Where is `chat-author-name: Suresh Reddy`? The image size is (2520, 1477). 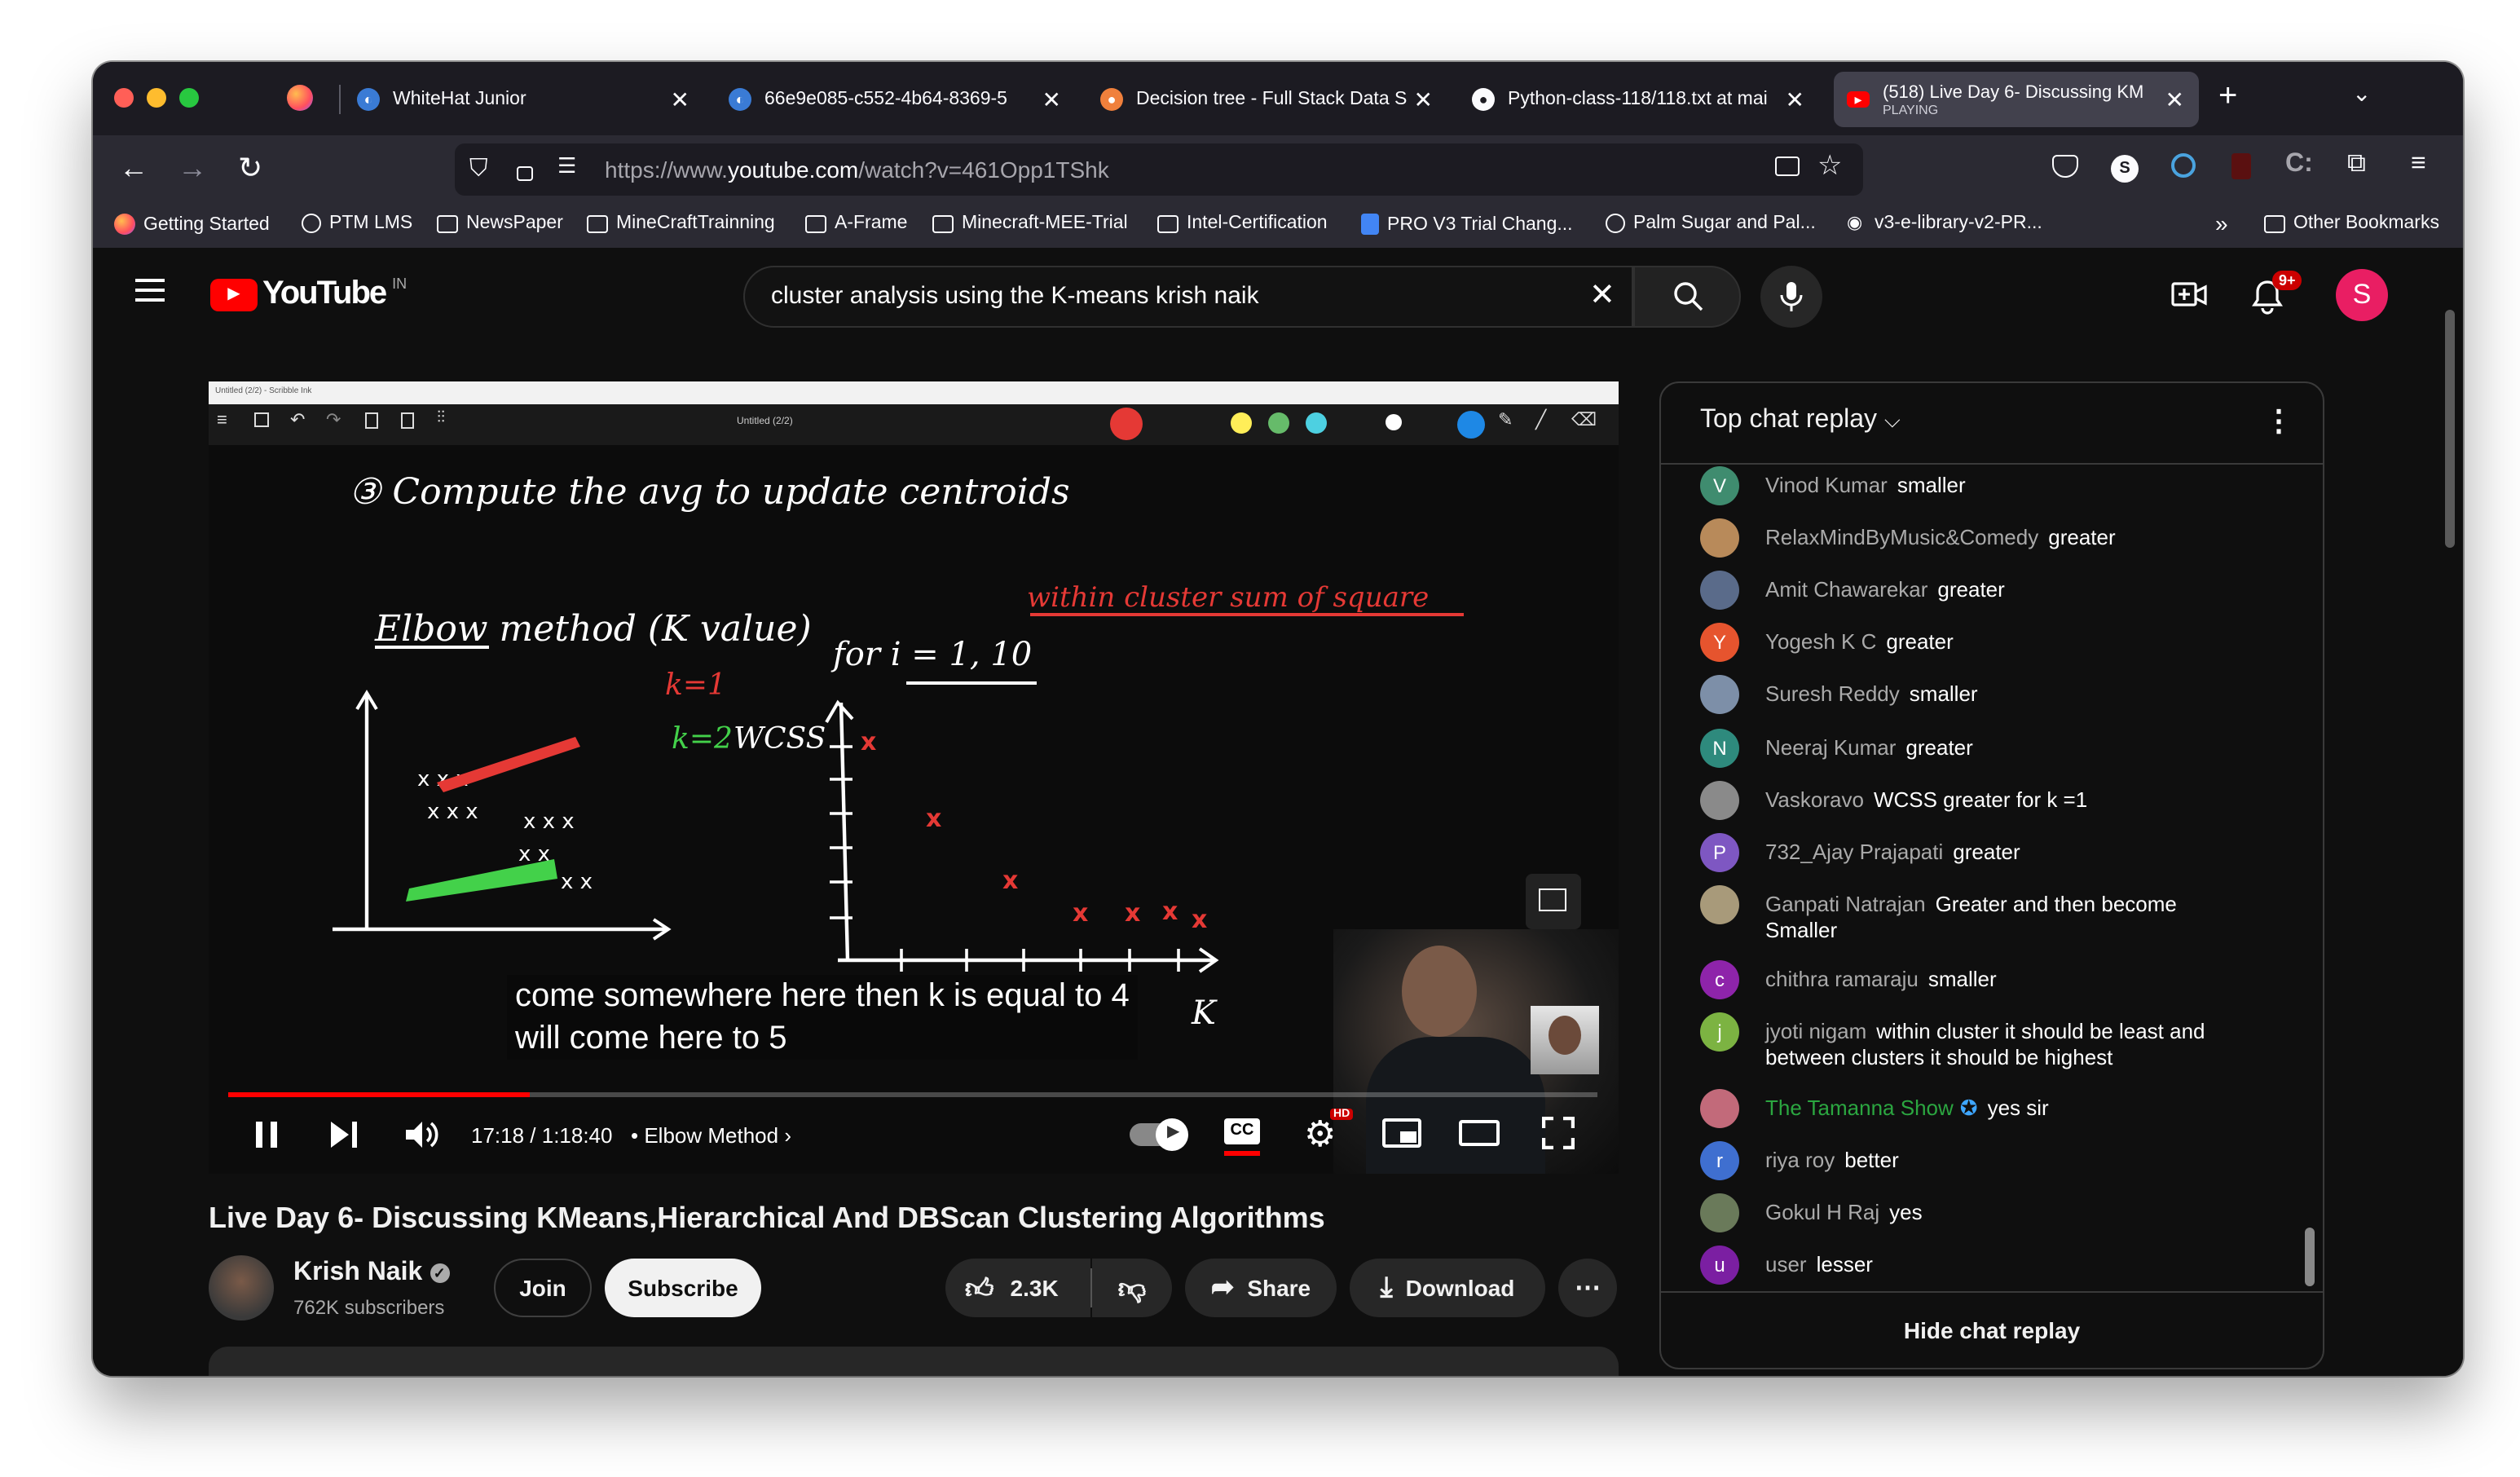 chat-author-name: Suresh Reddy is located at coordinates (1833, 694).